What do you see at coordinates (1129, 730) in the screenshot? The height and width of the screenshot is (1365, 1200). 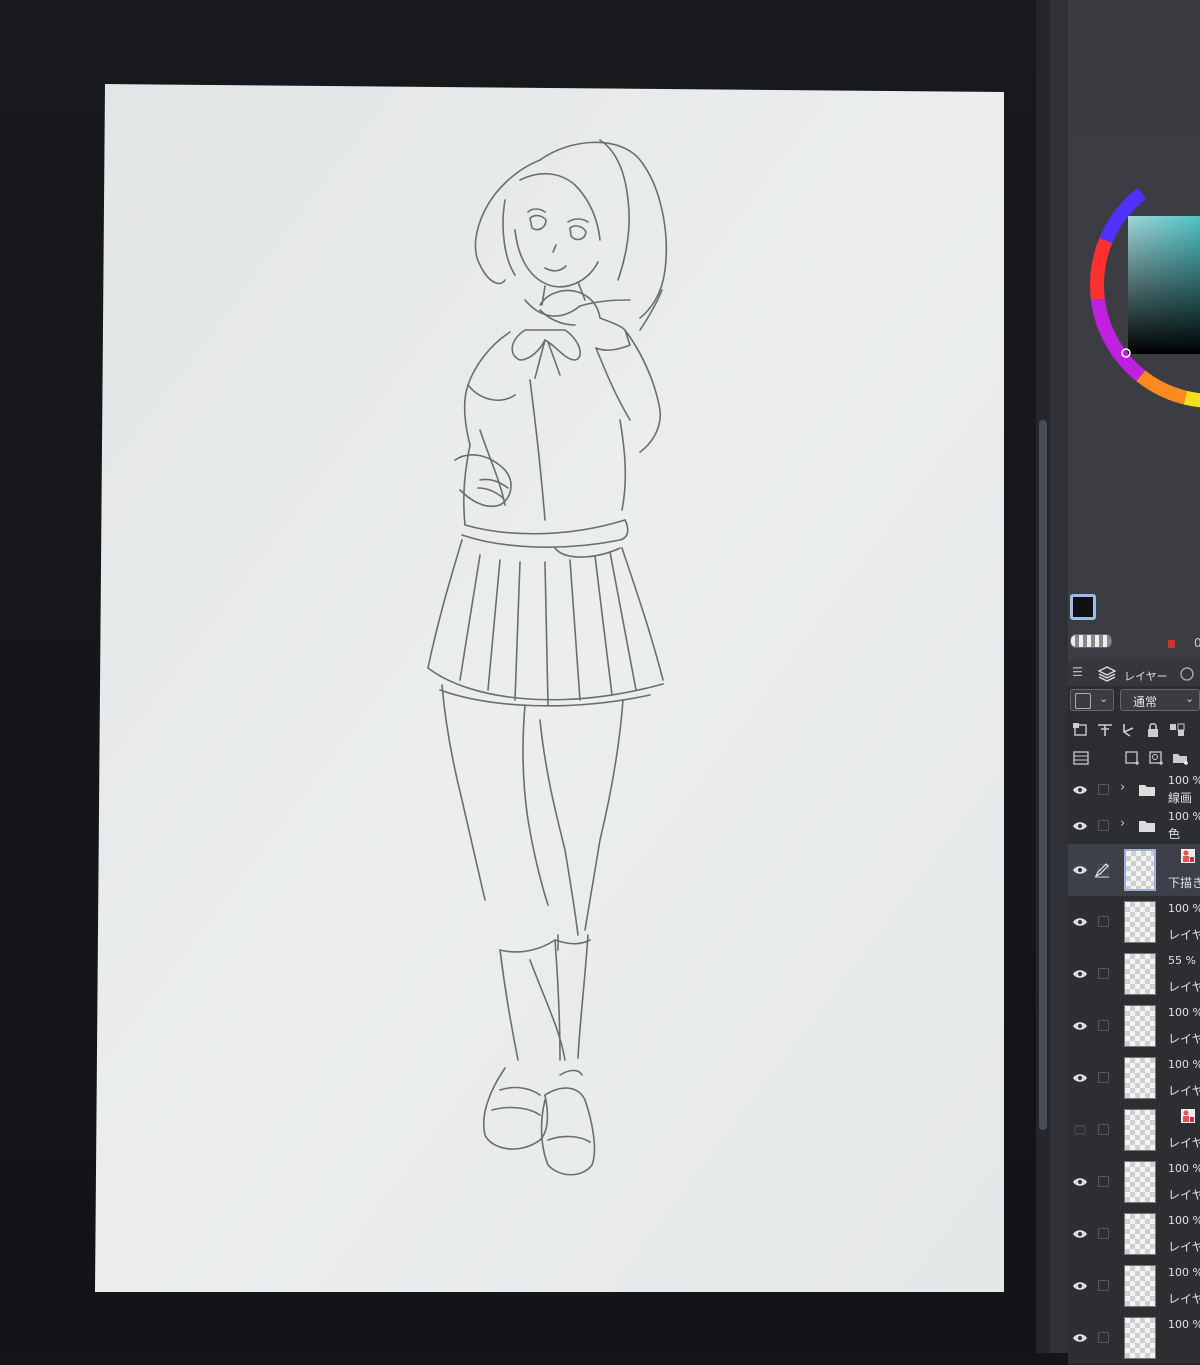 I see `draft-layer-icon` at bounding box center [1129, 730].